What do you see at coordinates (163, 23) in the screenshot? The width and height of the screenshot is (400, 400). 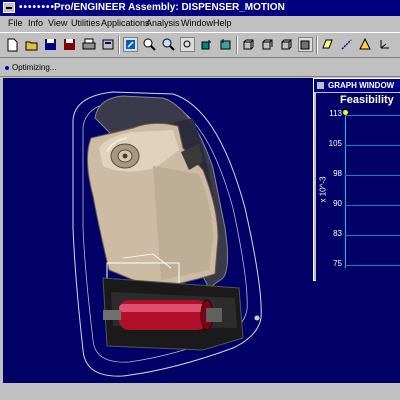 I see `menu-analysis: Analysis` at bounding box center [163, 23].